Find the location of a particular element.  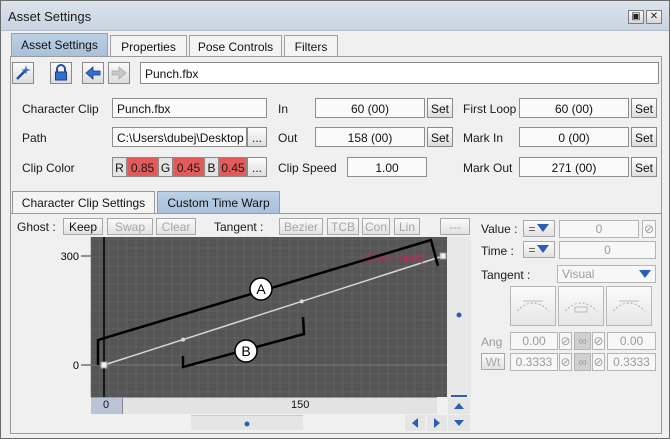

mark-in-label: Mark In is located at coordinates (483, 138).